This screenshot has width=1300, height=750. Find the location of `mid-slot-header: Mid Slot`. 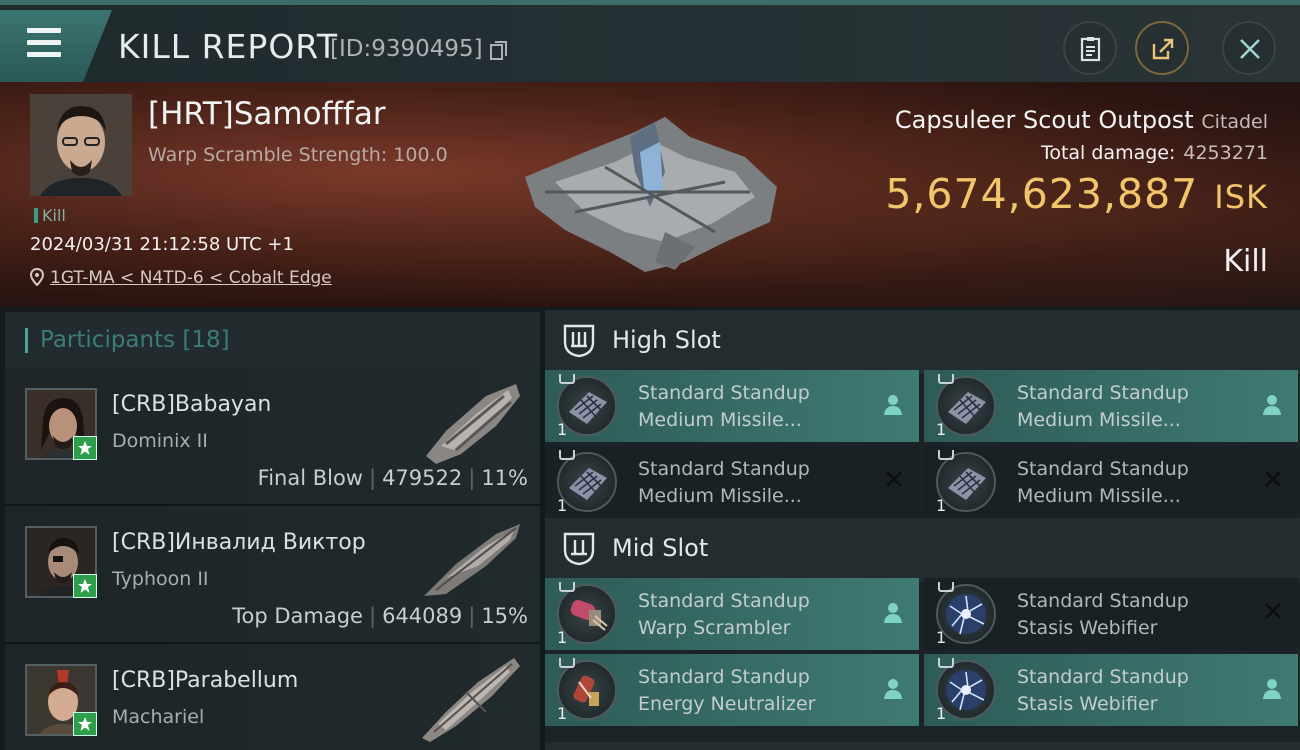

mid-slot-header: Mid Slot is located at coordinates (922, 550).